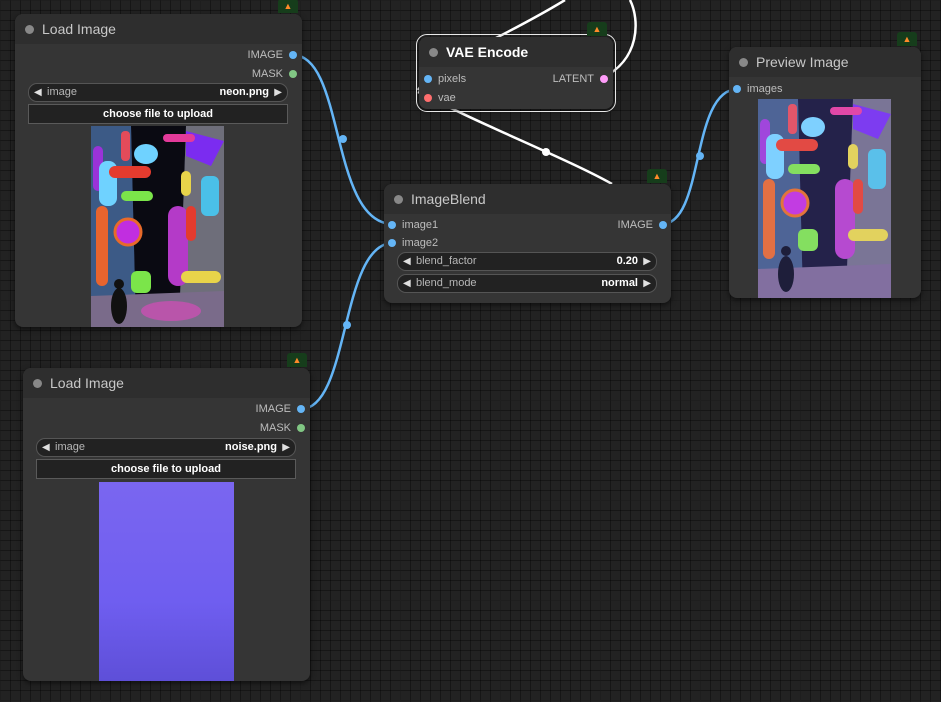  What do you see at coordinates (448, 199) in the screenshot?
I see `node-title-text: ImageBlend` at bounding box center [448, 199].